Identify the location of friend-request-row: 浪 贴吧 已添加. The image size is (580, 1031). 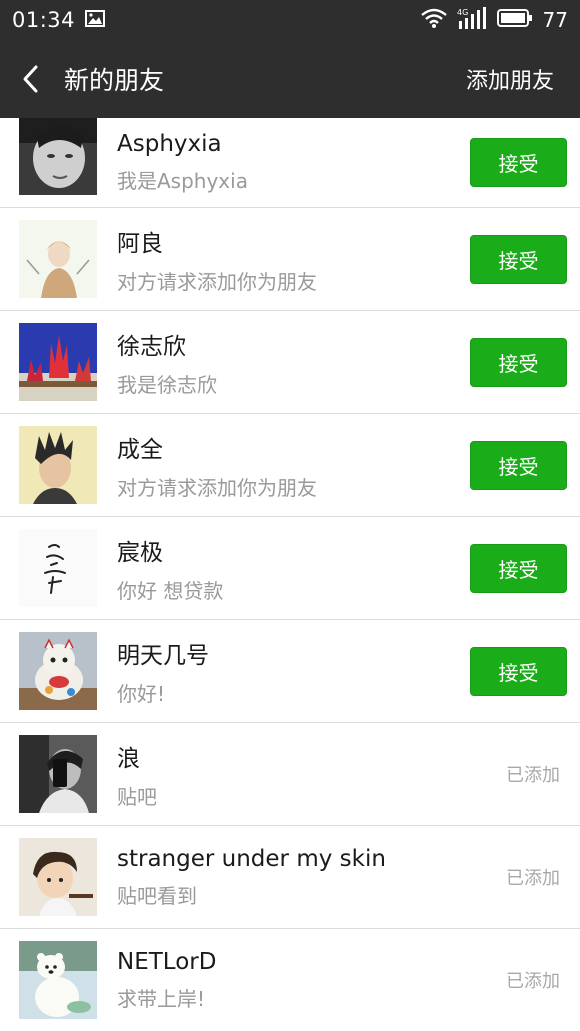
(290, 774).